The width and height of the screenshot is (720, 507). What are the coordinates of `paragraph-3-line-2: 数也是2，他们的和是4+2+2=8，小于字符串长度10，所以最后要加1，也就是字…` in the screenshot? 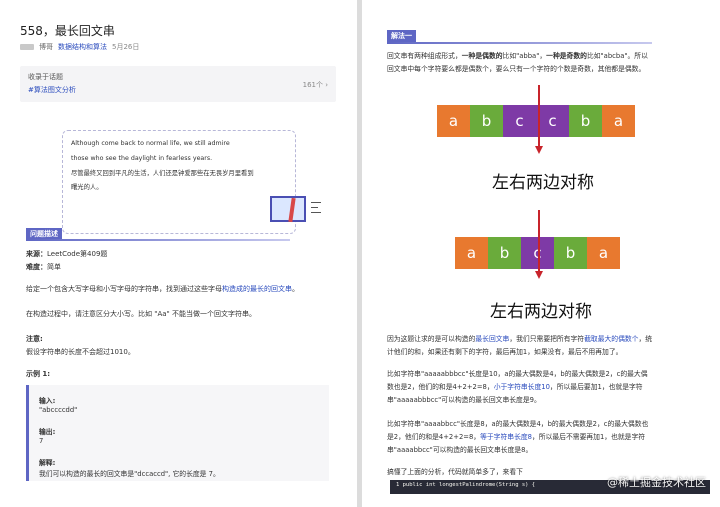 It's located at (515, 387).